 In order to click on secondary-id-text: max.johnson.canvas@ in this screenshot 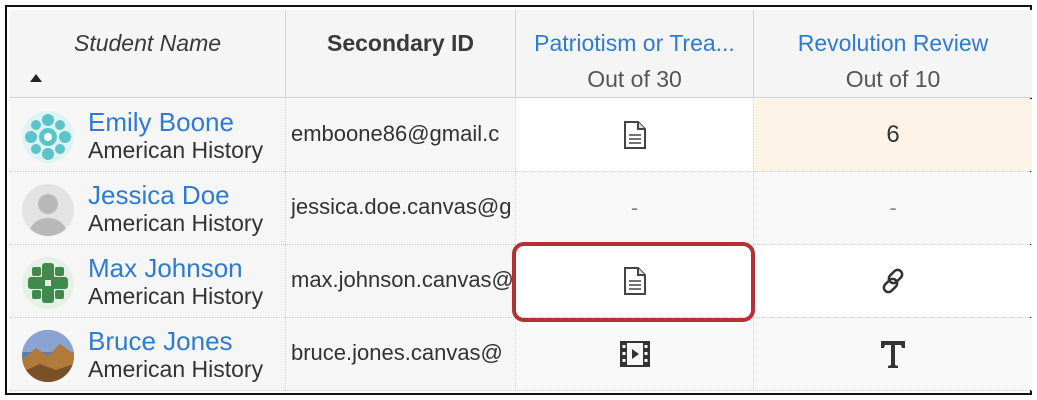, I will do `click(402, 279)`.